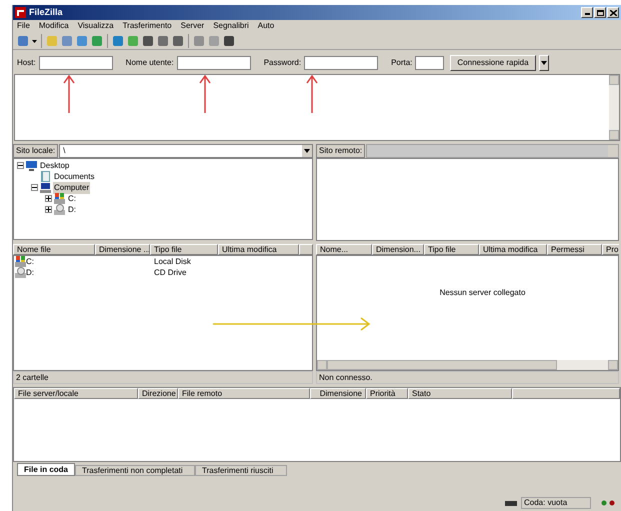 The image size is (621, 511). What do you see at coordinates (587, 12) in the screenshot?
I see `minimize-button` at bounding box center [587, 12].